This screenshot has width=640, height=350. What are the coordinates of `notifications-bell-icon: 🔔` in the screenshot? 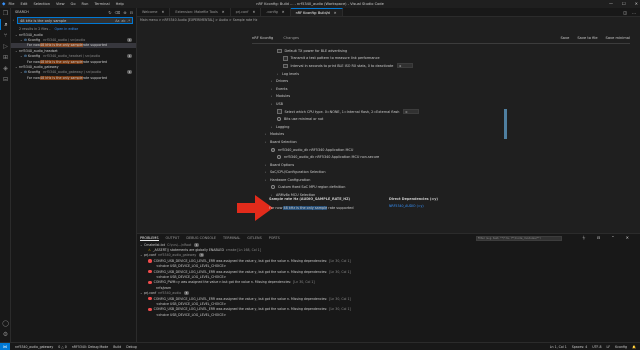 It's located at (634, 347).